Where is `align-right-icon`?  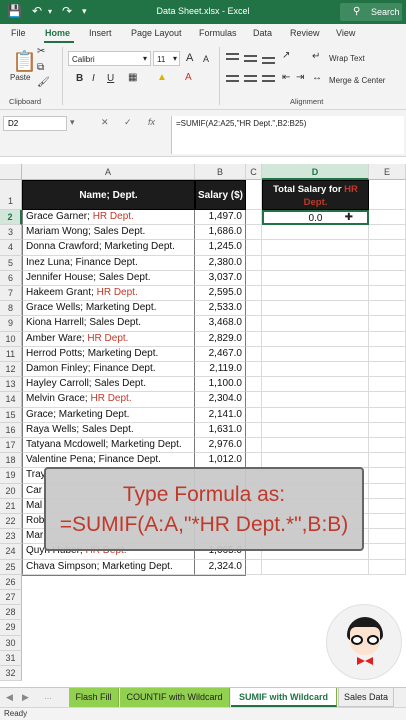
align-right-icon is located at coordinates (268, 80).